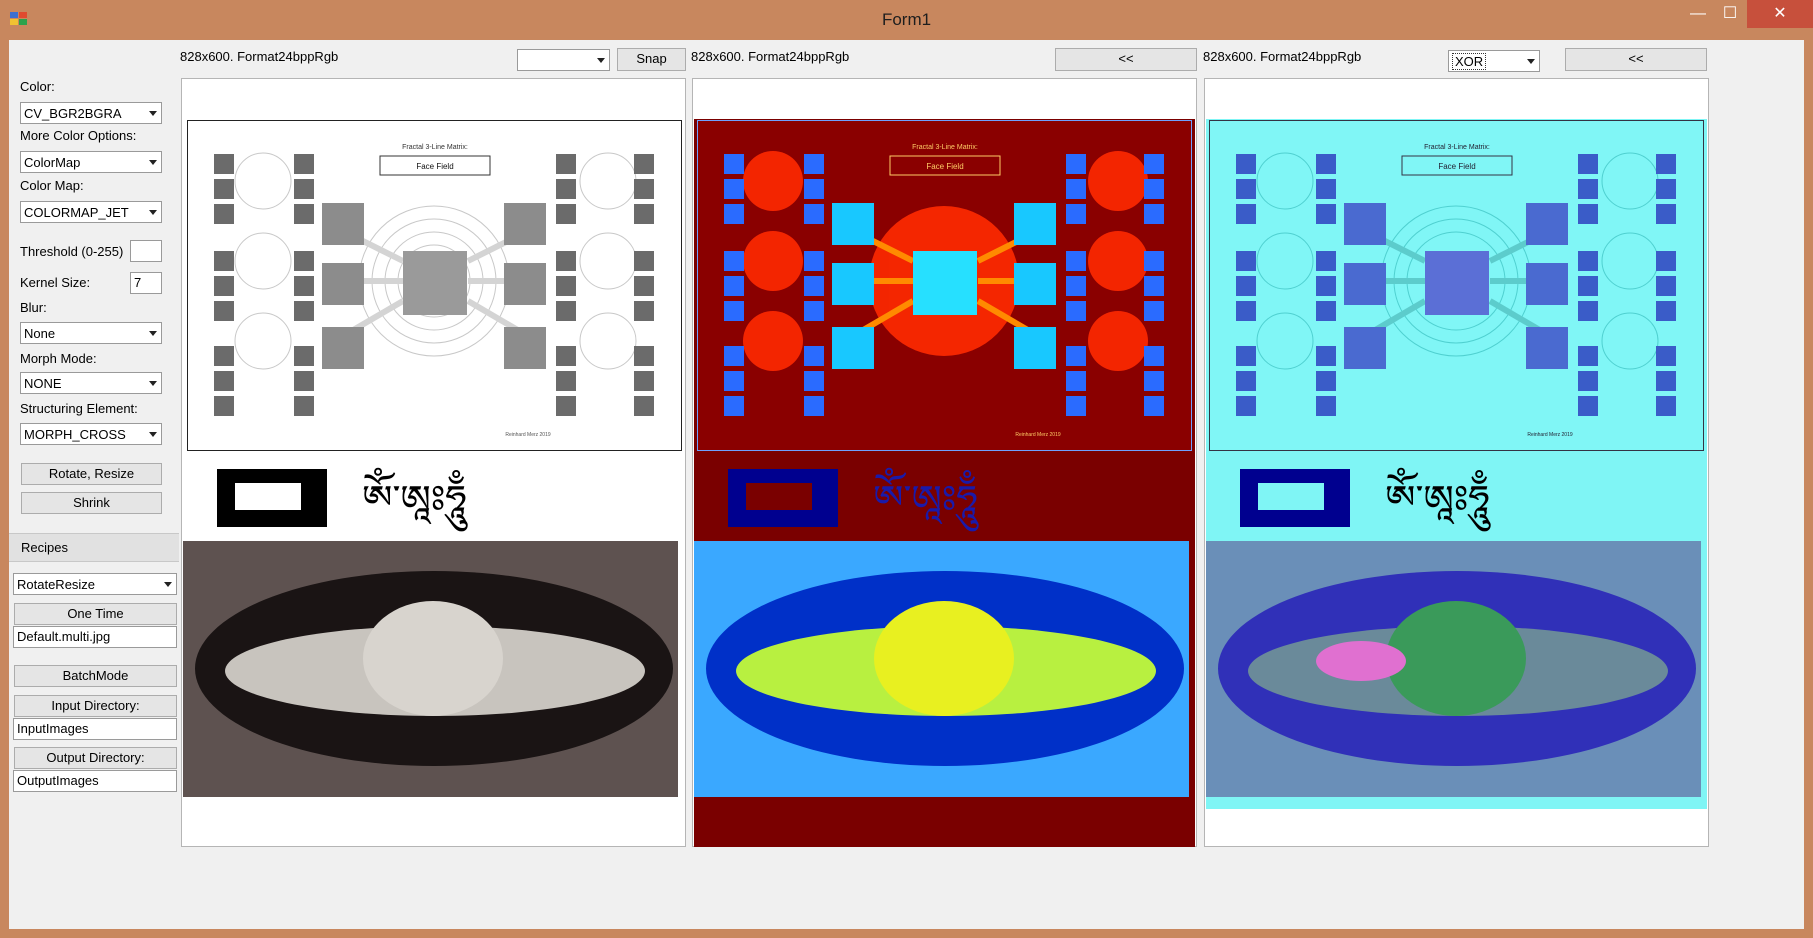 The height and width of the screenshot is (938, 1813). What do you see at coordinates (1126, 59) in the screenshot?
I see `panel2-copy-back-button: <<` at bounding box center [1126, 59].